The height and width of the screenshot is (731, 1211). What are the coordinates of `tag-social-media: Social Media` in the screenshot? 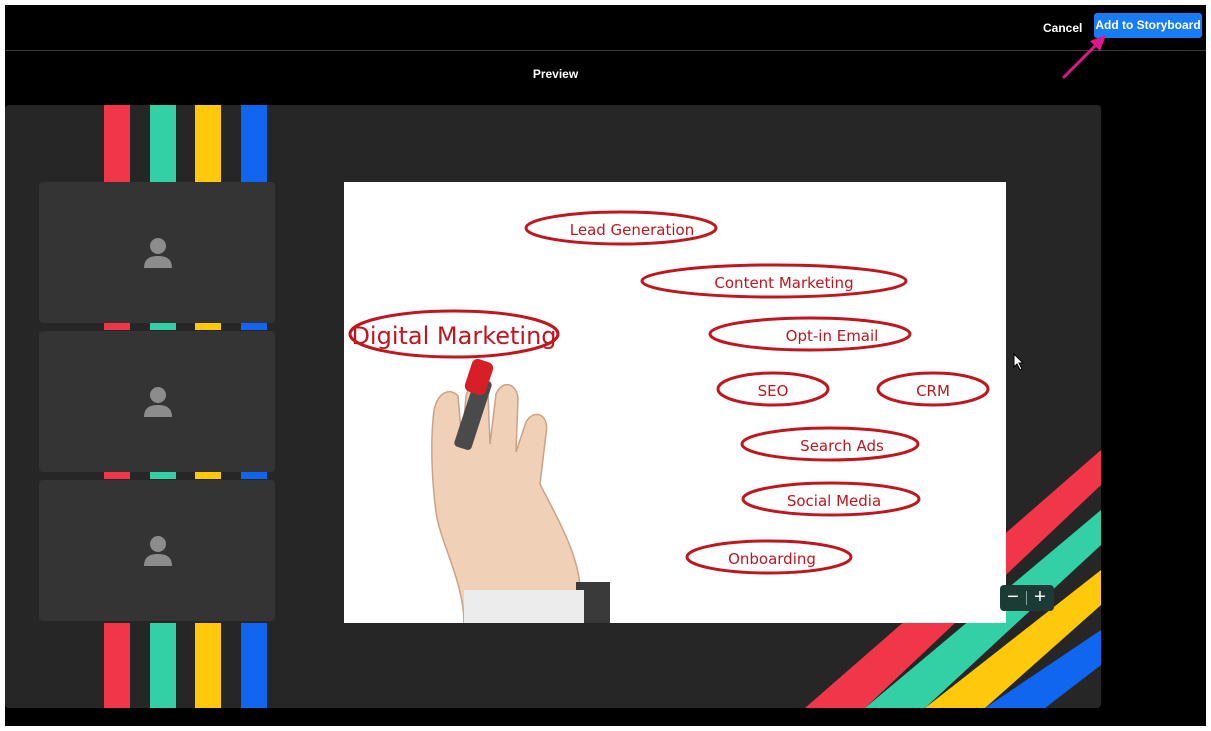 It's located at (834, 501).